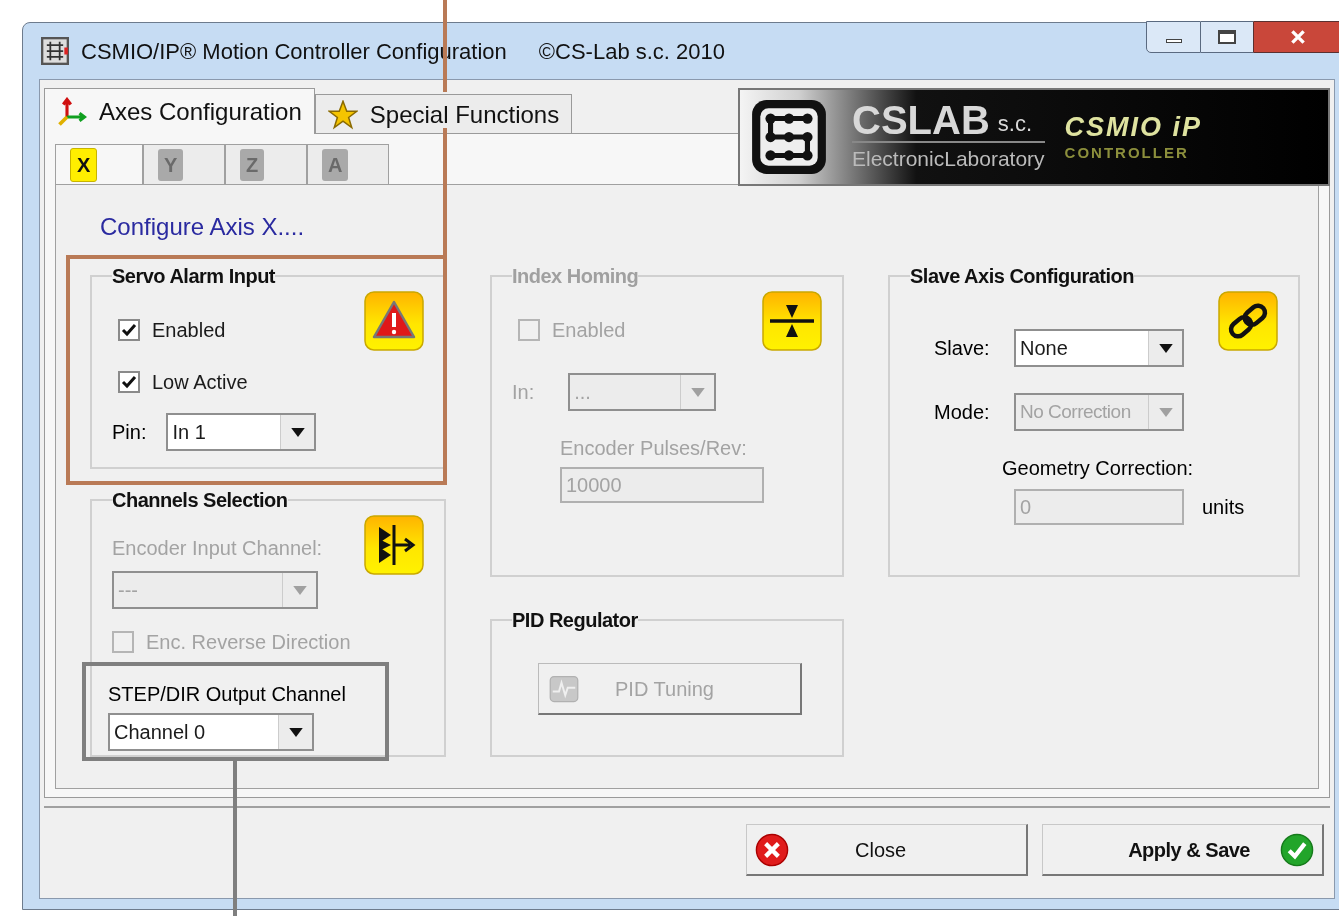 The image size is (1339, 916). Describe the element at coordinates (564, 688) in the screenshot. I see `chart-icon` at that location.